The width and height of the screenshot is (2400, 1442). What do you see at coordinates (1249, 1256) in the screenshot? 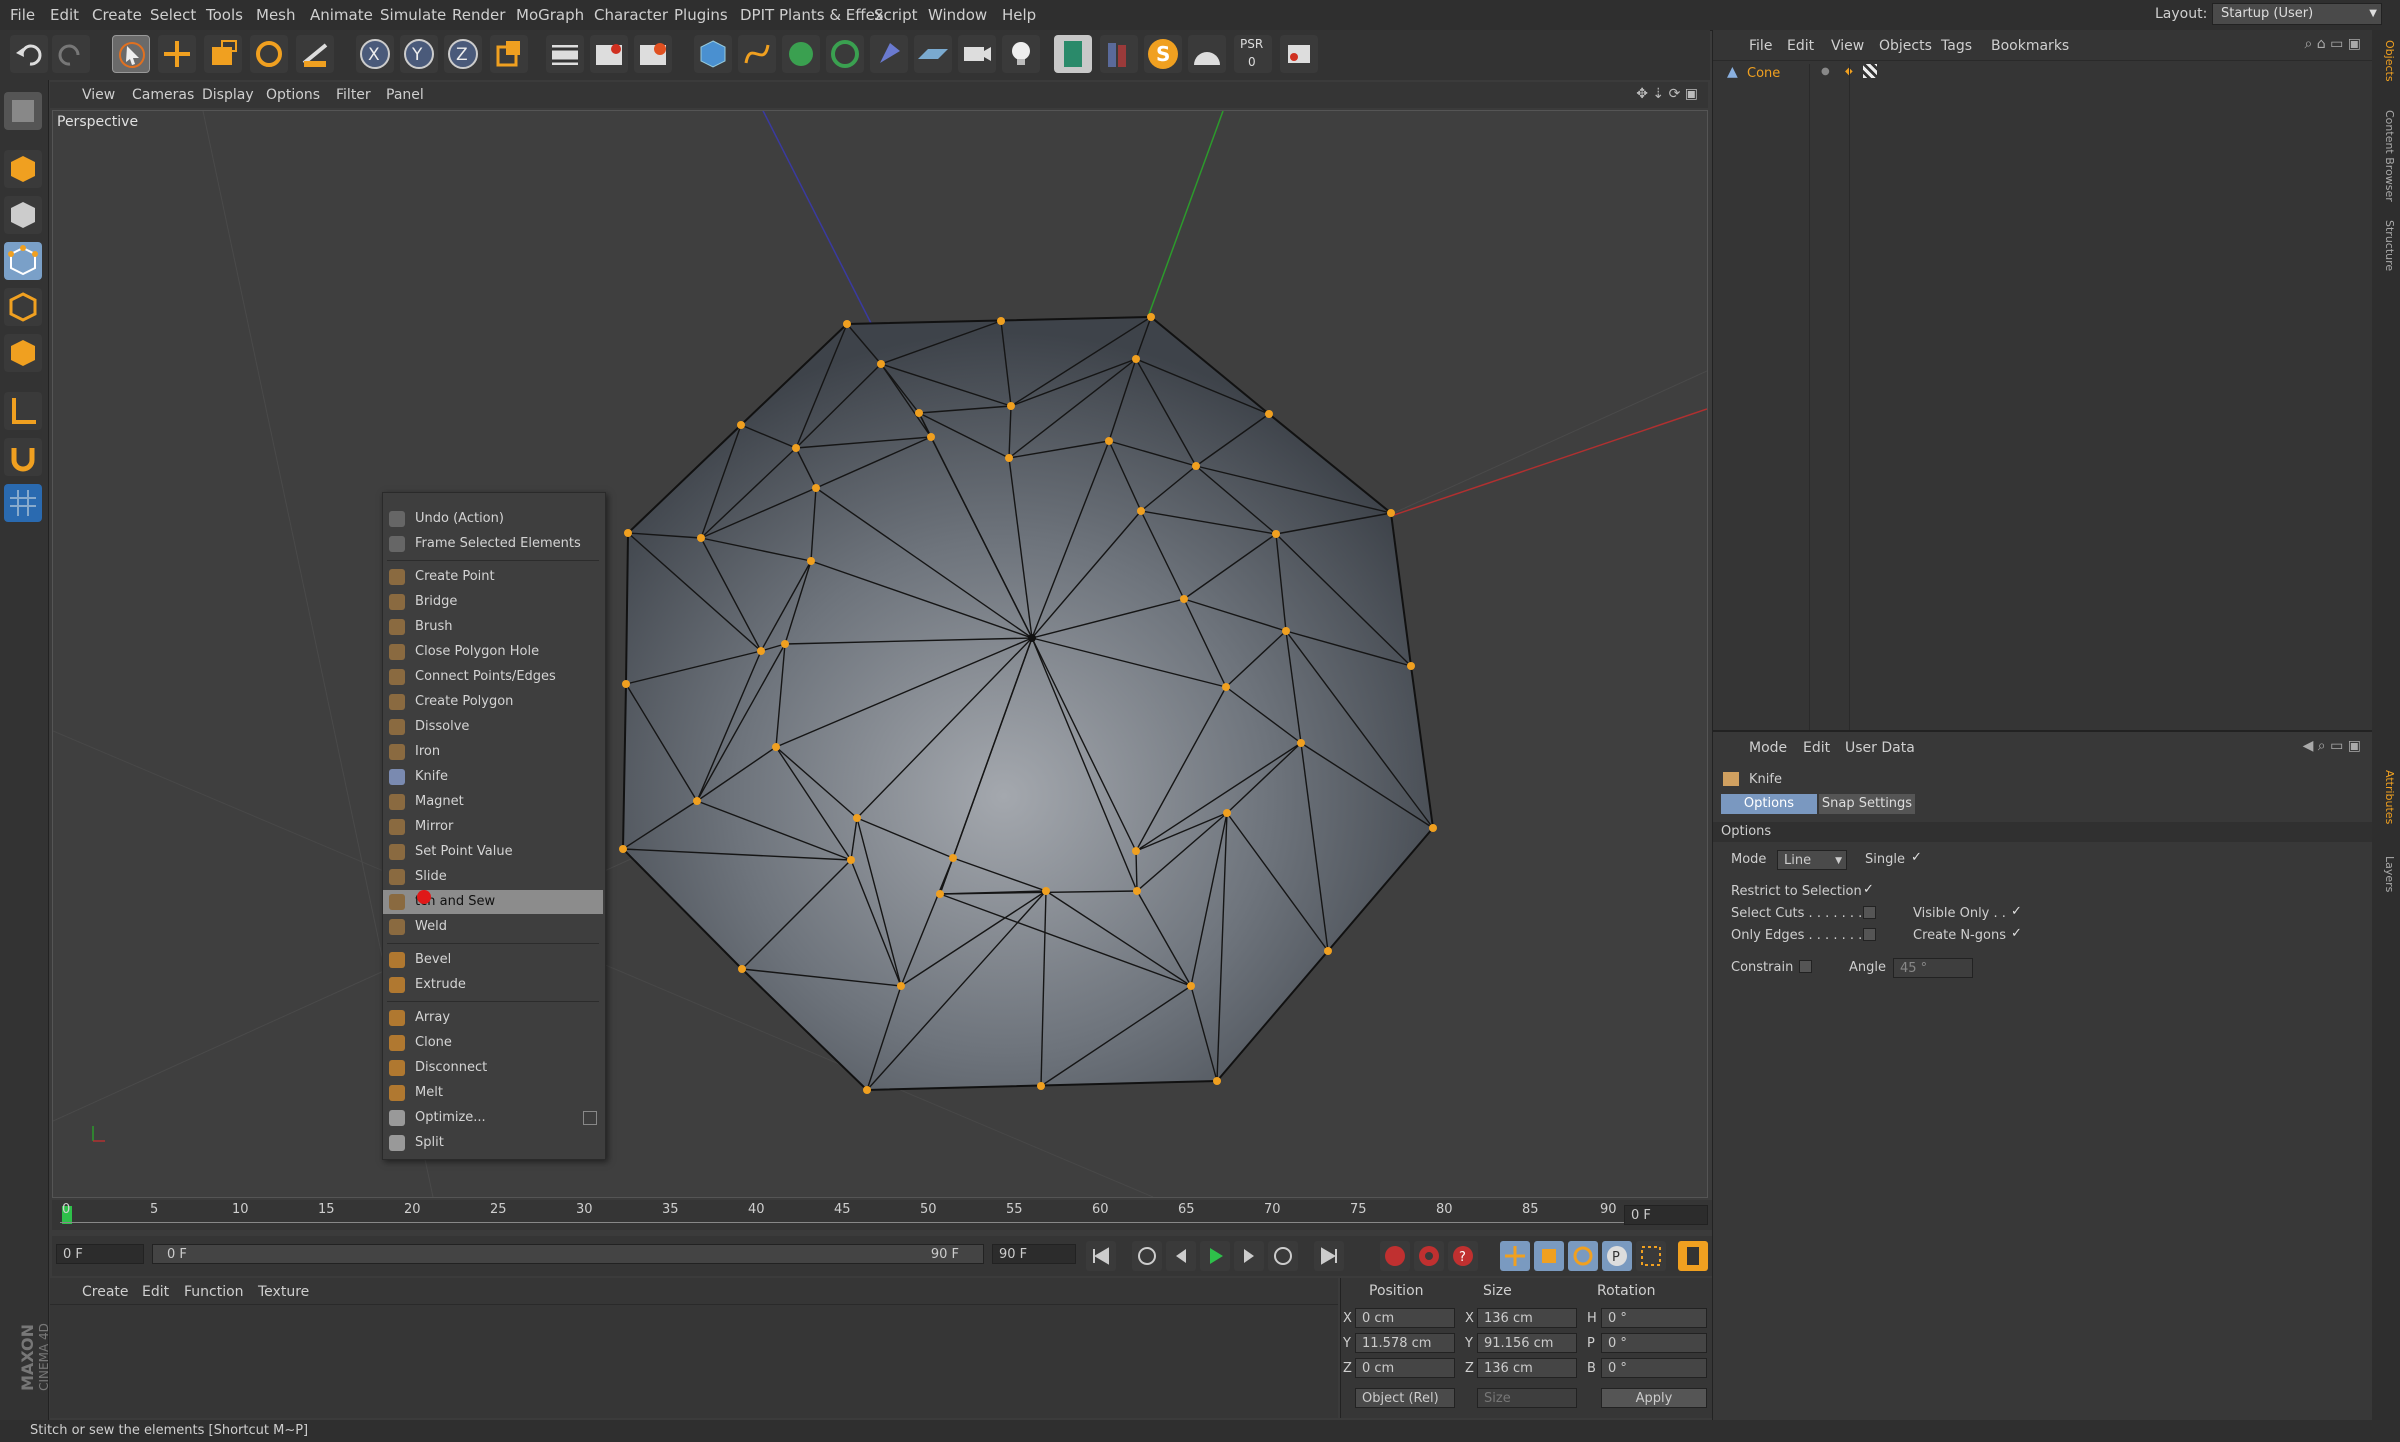
I see `step-forward-icon` at bounding box center [1249, 1256].